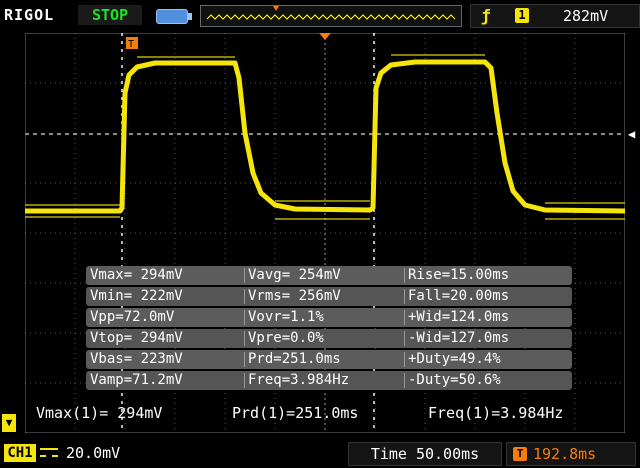 This screenshot has height=468, width=640. I want to click on meas-vtop: Vtop= 294mV, so click(136, 338).